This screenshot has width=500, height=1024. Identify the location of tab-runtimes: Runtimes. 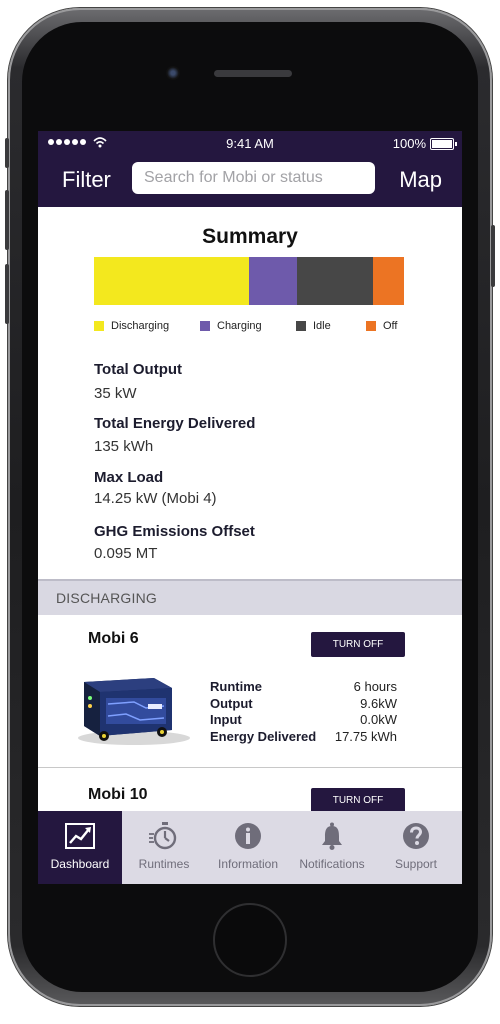
(164, 847).